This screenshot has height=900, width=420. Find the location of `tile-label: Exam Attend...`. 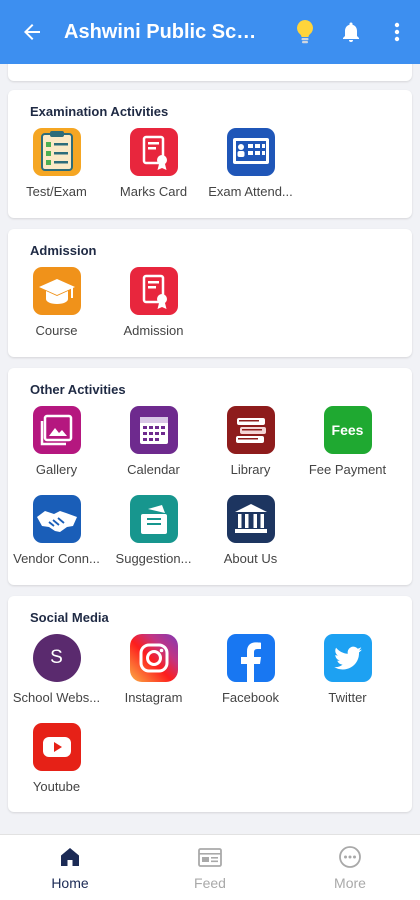

tile-label: Exam Attend... is located at coordinates (250, 191).